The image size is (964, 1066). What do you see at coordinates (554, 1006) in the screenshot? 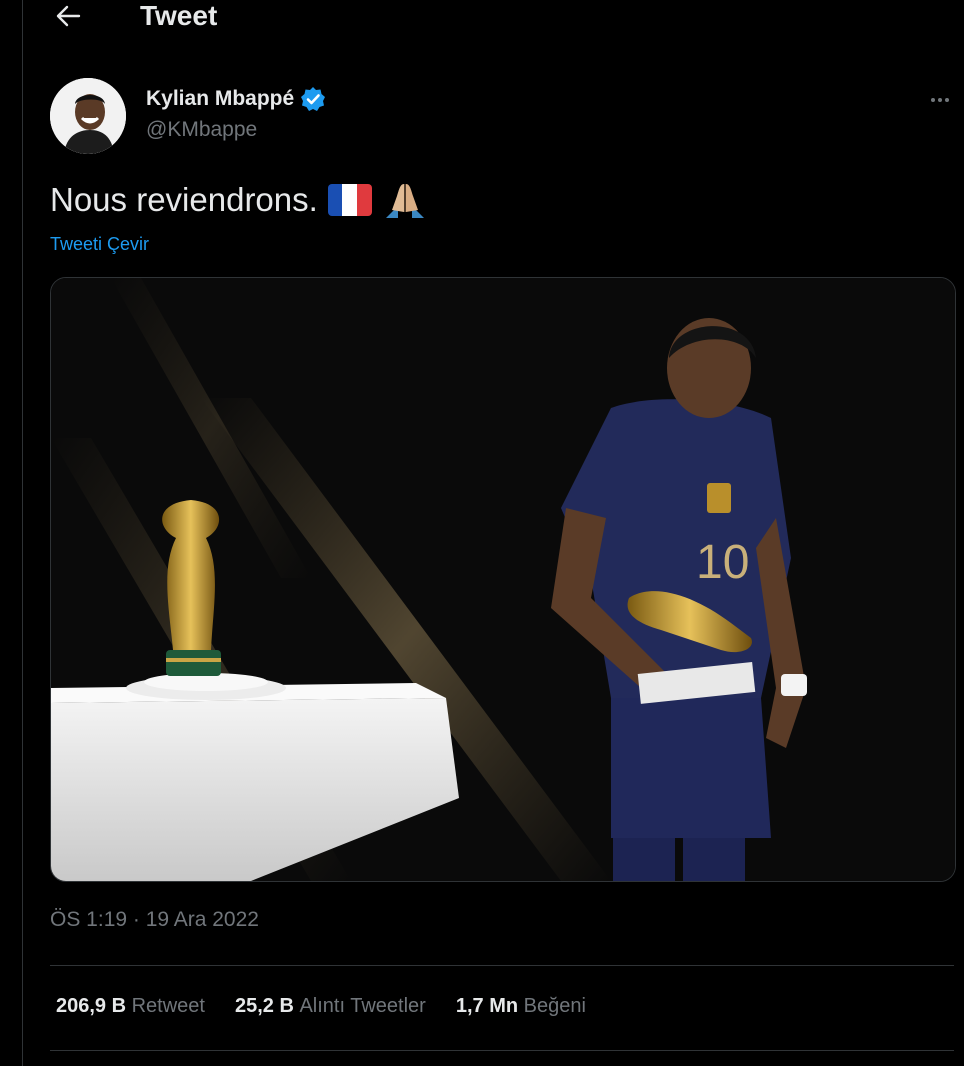
I see `like-count-label: Beğeni` at bounding box center [554, 1006].